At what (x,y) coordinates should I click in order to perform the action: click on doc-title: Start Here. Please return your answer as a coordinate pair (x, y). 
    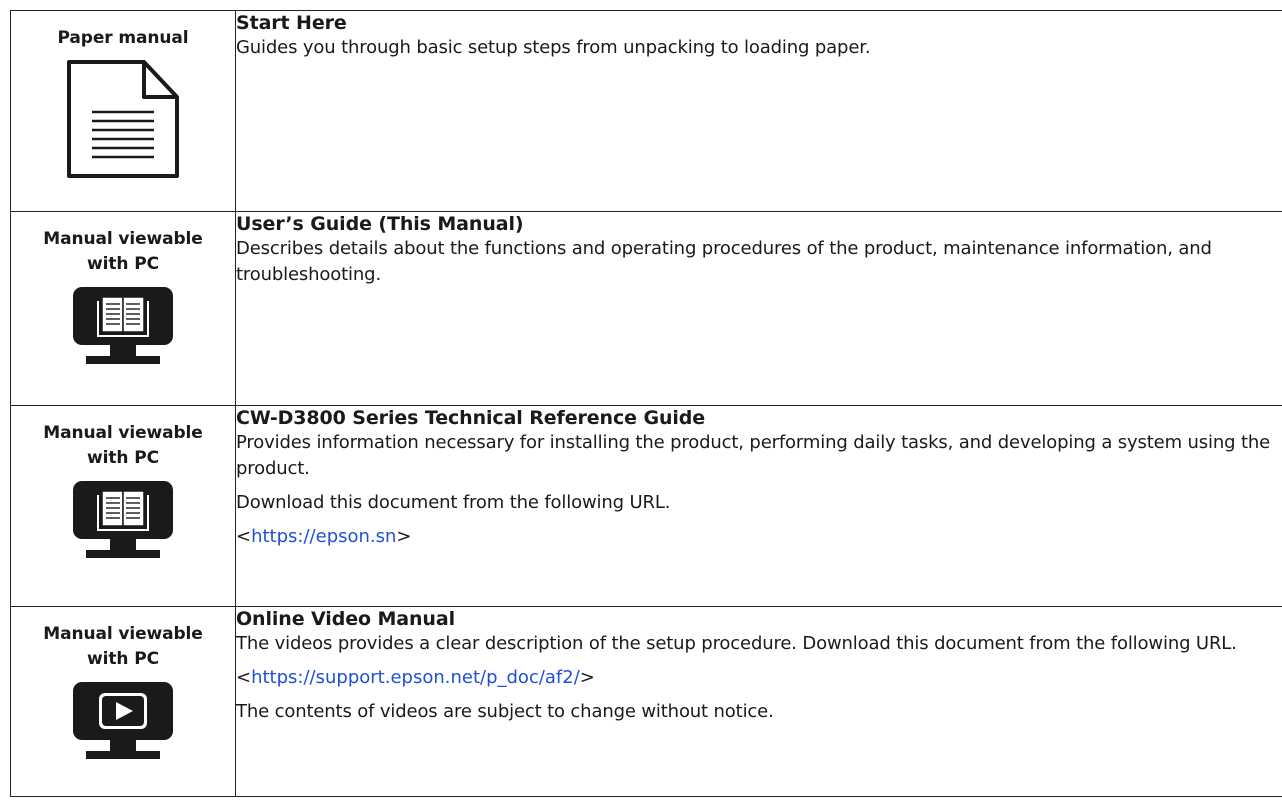
    Looking at the image, I should click on (291, 23).